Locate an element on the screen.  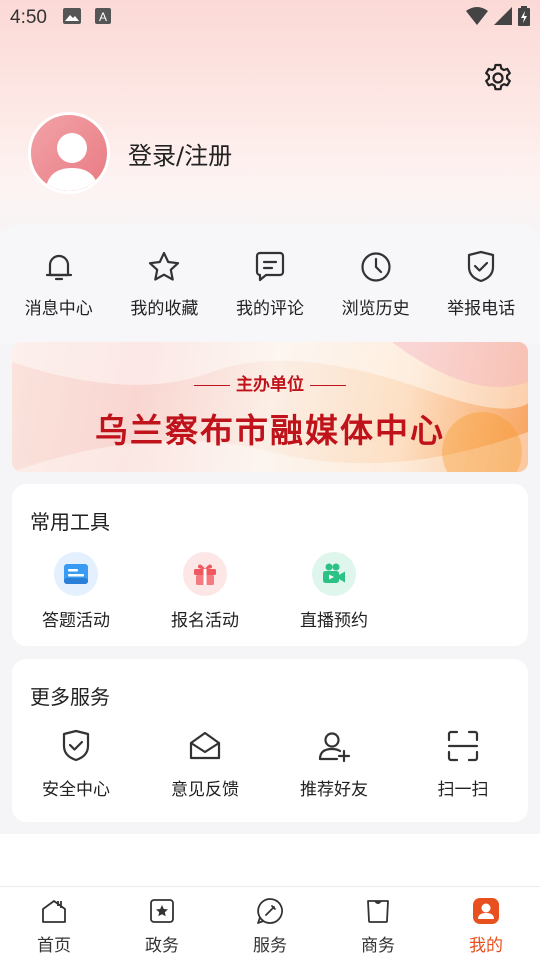
card-title: 常用工具 is located at coordinates (70, 522).